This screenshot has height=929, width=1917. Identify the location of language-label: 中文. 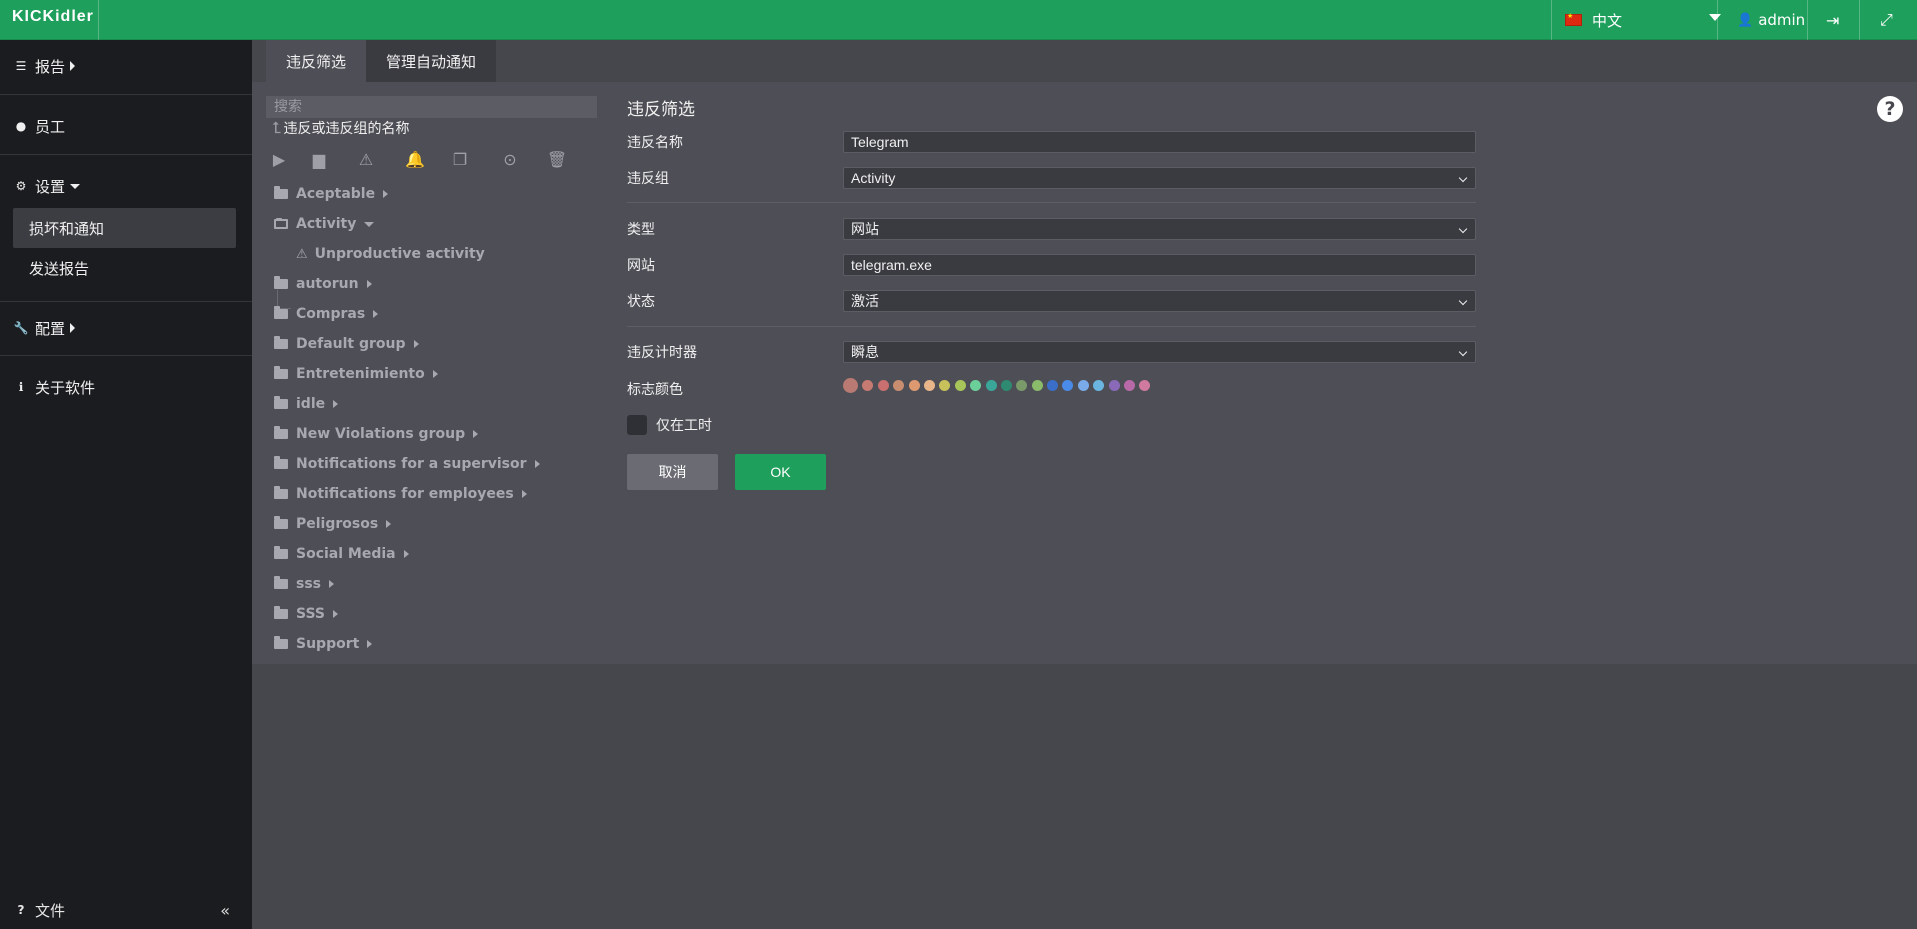
(1607, 20).